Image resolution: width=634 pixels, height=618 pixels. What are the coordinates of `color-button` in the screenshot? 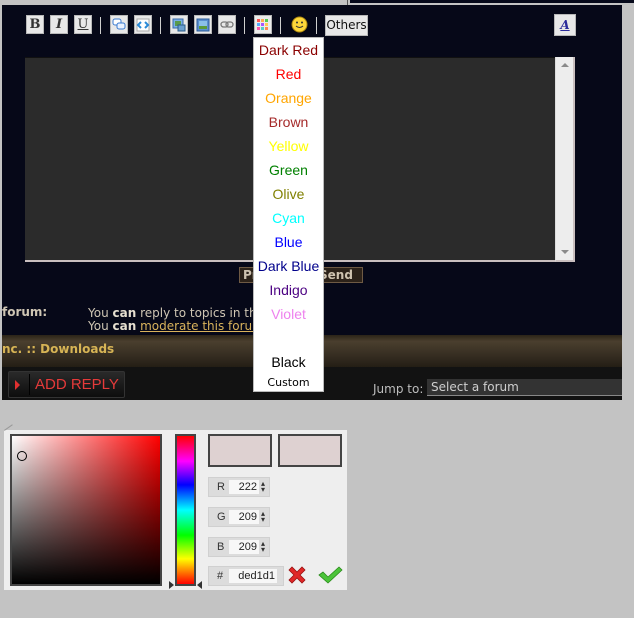 It's located at (263, 24).